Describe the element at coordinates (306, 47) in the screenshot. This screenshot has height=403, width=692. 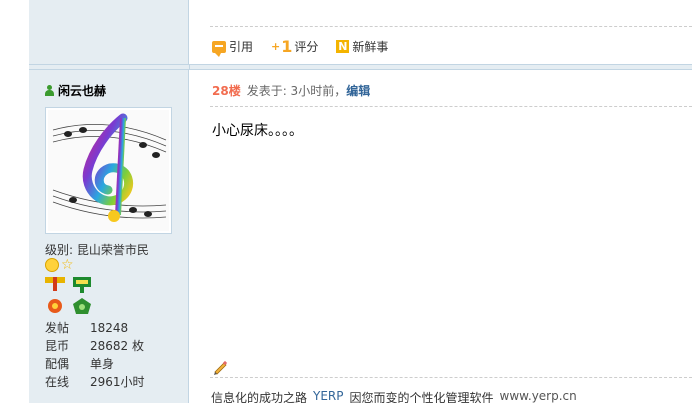
I see `rate-label: 评分` at that location.